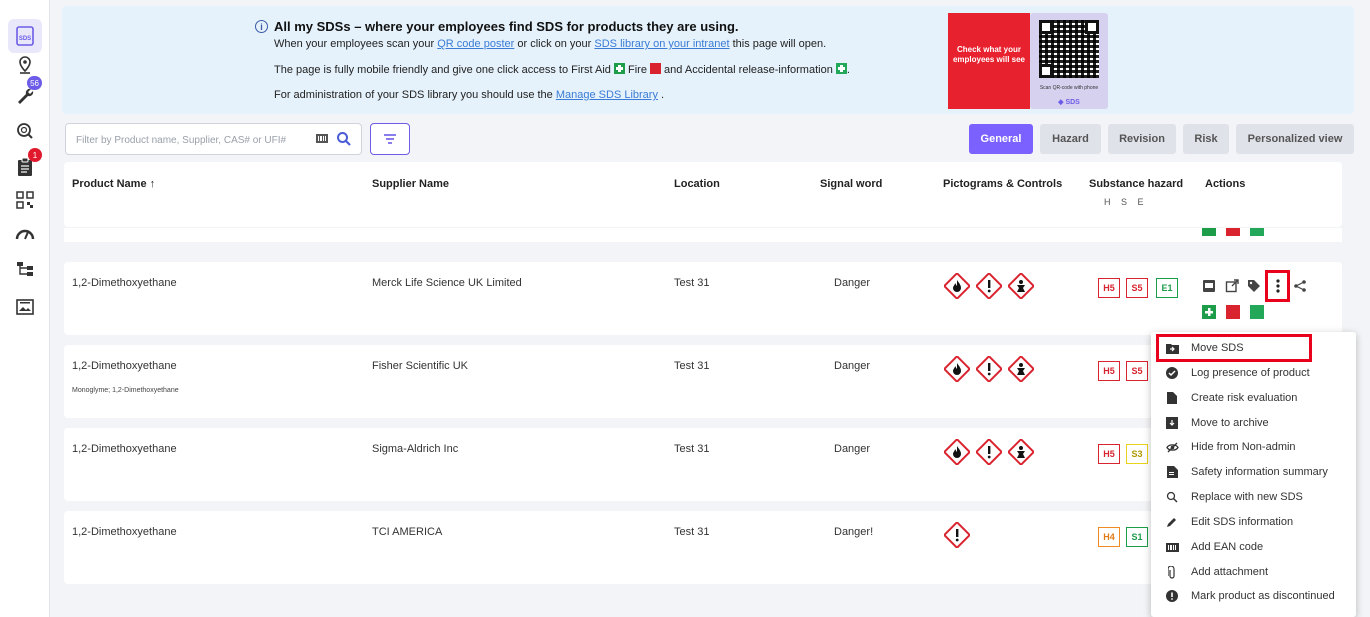 The width and height of the screenshot is (1370, 617). I want to click on menu-move-to-archive: Move to archive, so click(1253, 423).